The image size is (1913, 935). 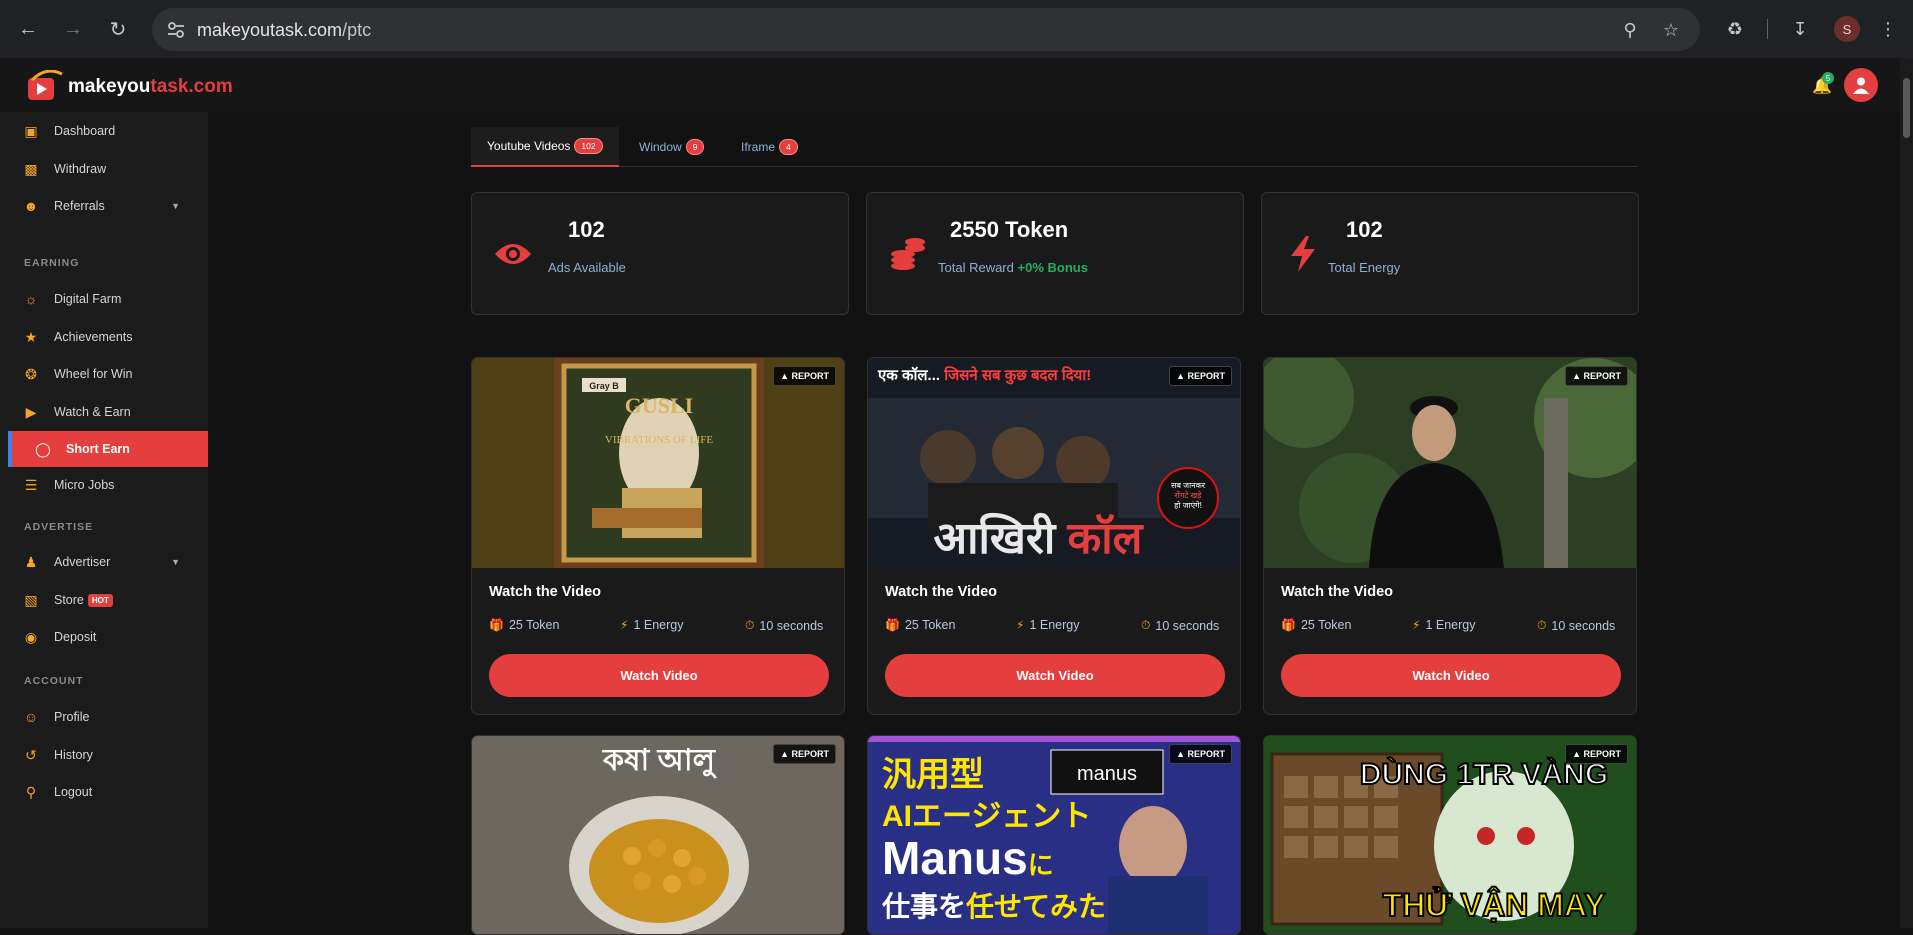 What do you see at coordinates (129, 87) in the screenshot?
I see `site-logo: makeyoutask.com` at bounding box center [129, 87].